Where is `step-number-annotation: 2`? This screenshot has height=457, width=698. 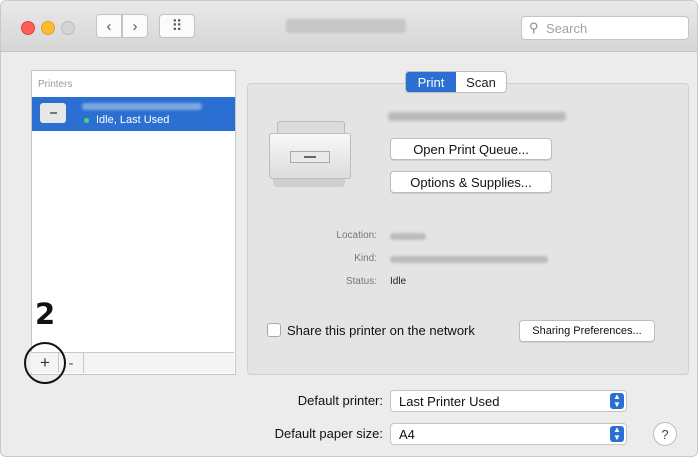
step-number-annotation: 2 is located at coordinates (45, 314).